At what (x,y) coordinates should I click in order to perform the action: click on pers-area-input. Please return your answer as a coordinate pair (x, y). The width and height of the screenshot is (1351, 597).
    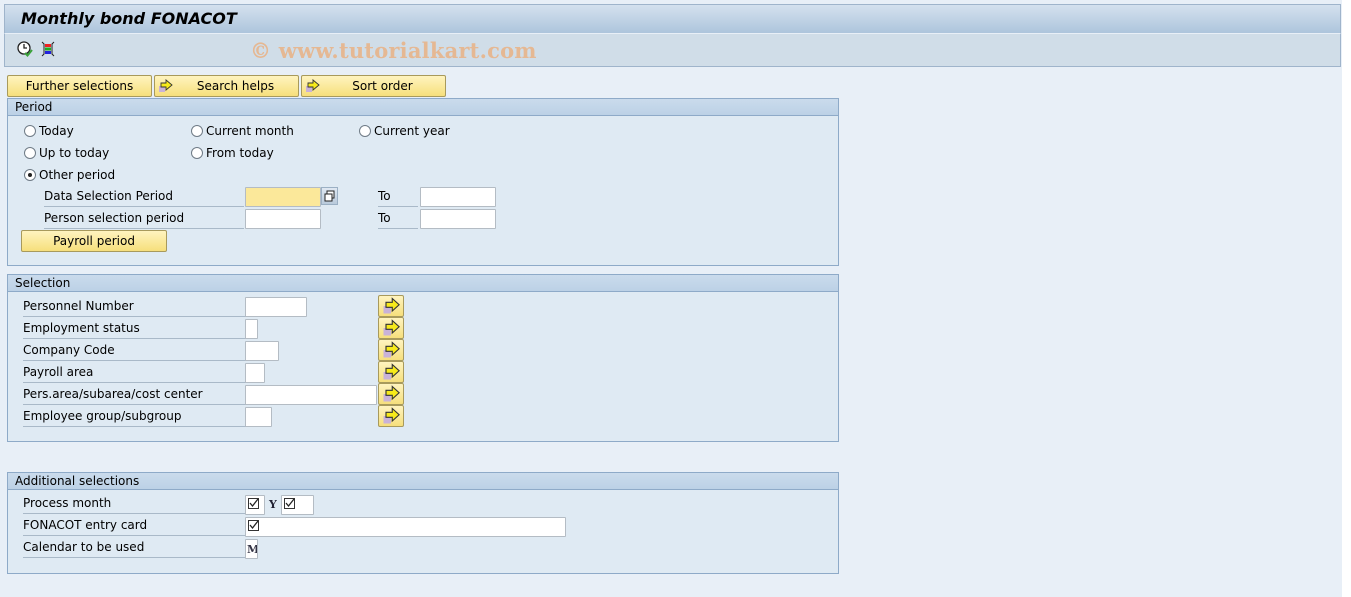
    Looking at the image, I should click on (311, 395).